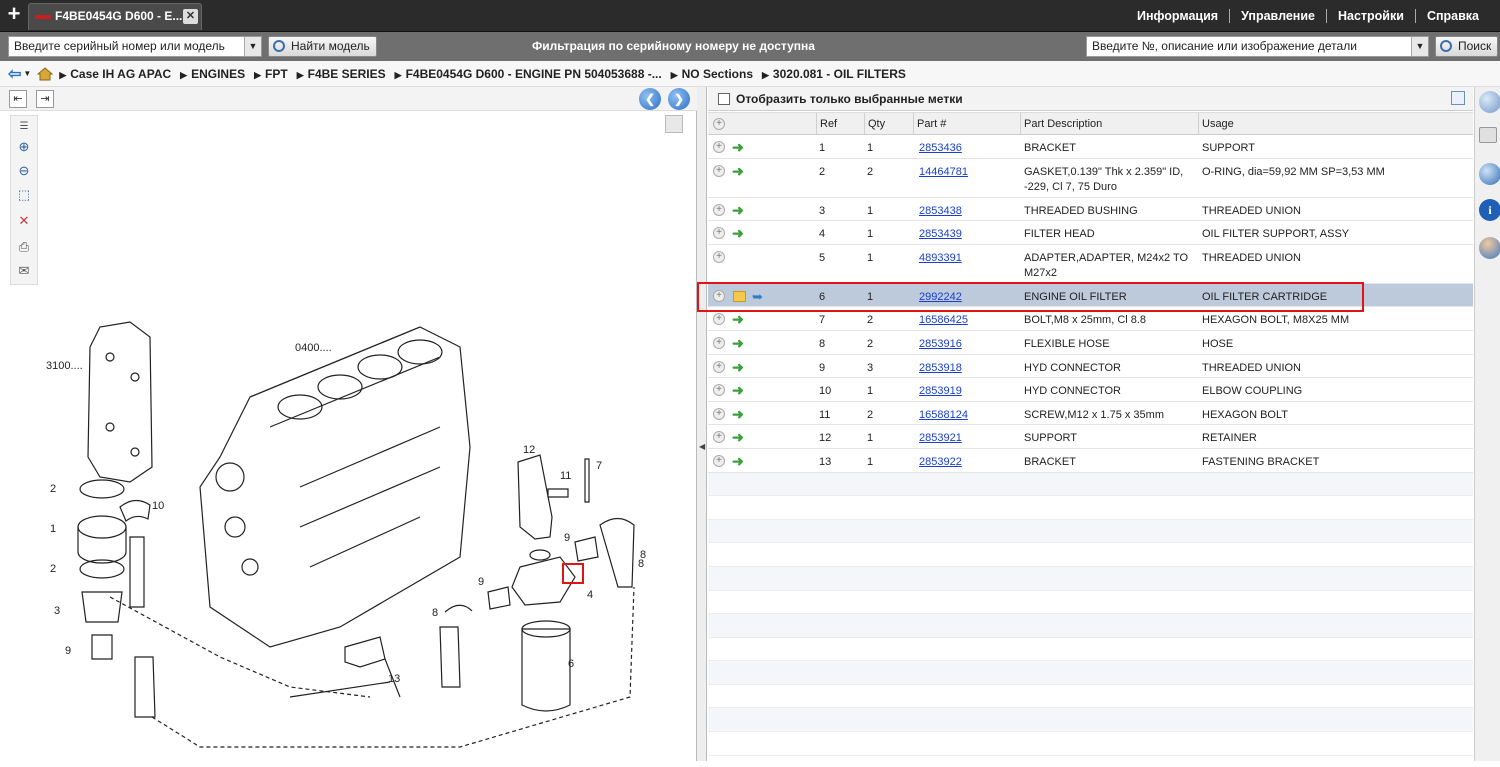 This screenshot has height=767, width=1500. What do you see at coordinates (840, 124) in the screenshot?
I see `col-ref: Ref` at bounding box center [840, 124].